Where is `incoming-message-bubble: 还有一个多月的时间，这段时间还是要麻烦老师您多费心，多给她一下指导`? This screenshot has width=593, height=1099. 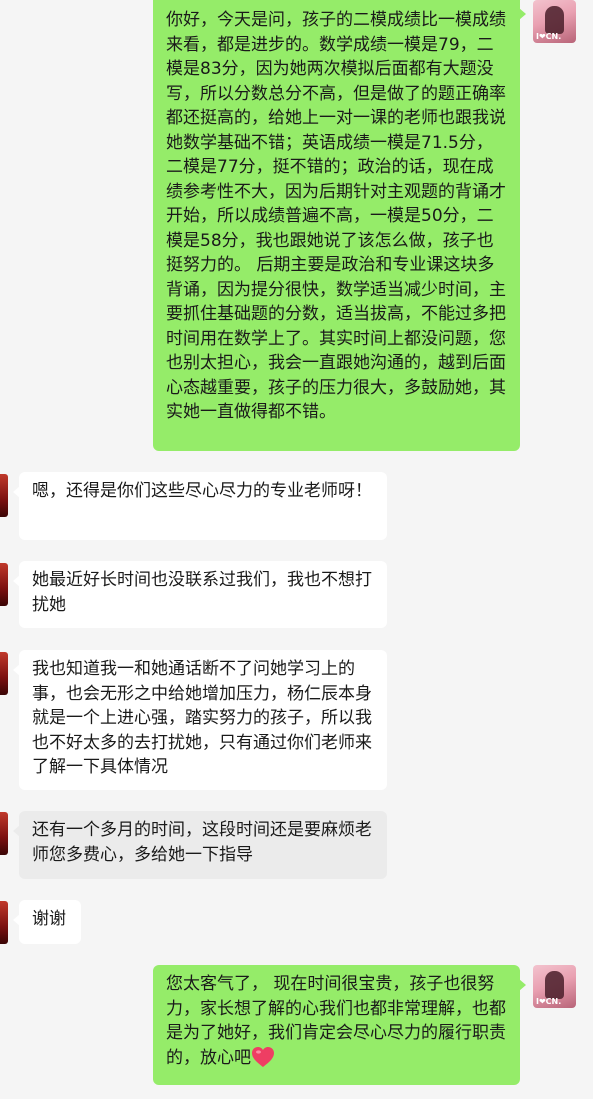
incoming-message-bubble: 还有一个多月的时间，这段时间还是要麻烦老师您多费心，多给她一下指导 is located at coordinates (200, 845).